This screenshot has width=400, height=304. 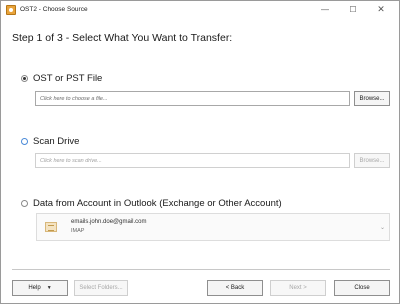 I want to click on scan-drive-radio, so click(x=24, y=141).